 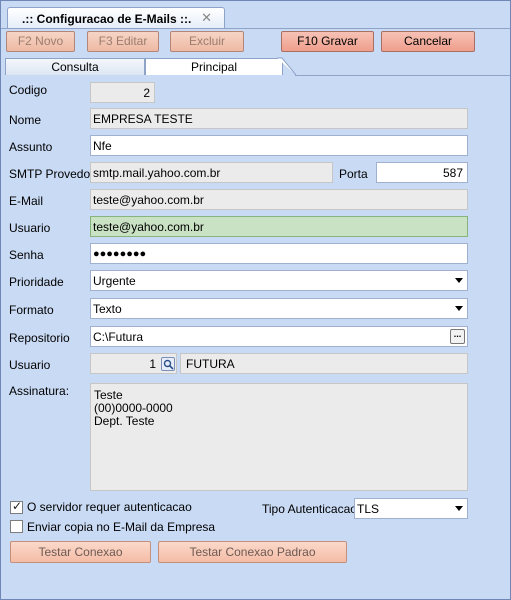 What do you see at coordinates (30, 228) in the screenshot?
I see `usuario-label: Usuario` at bounding box center [30, 228].